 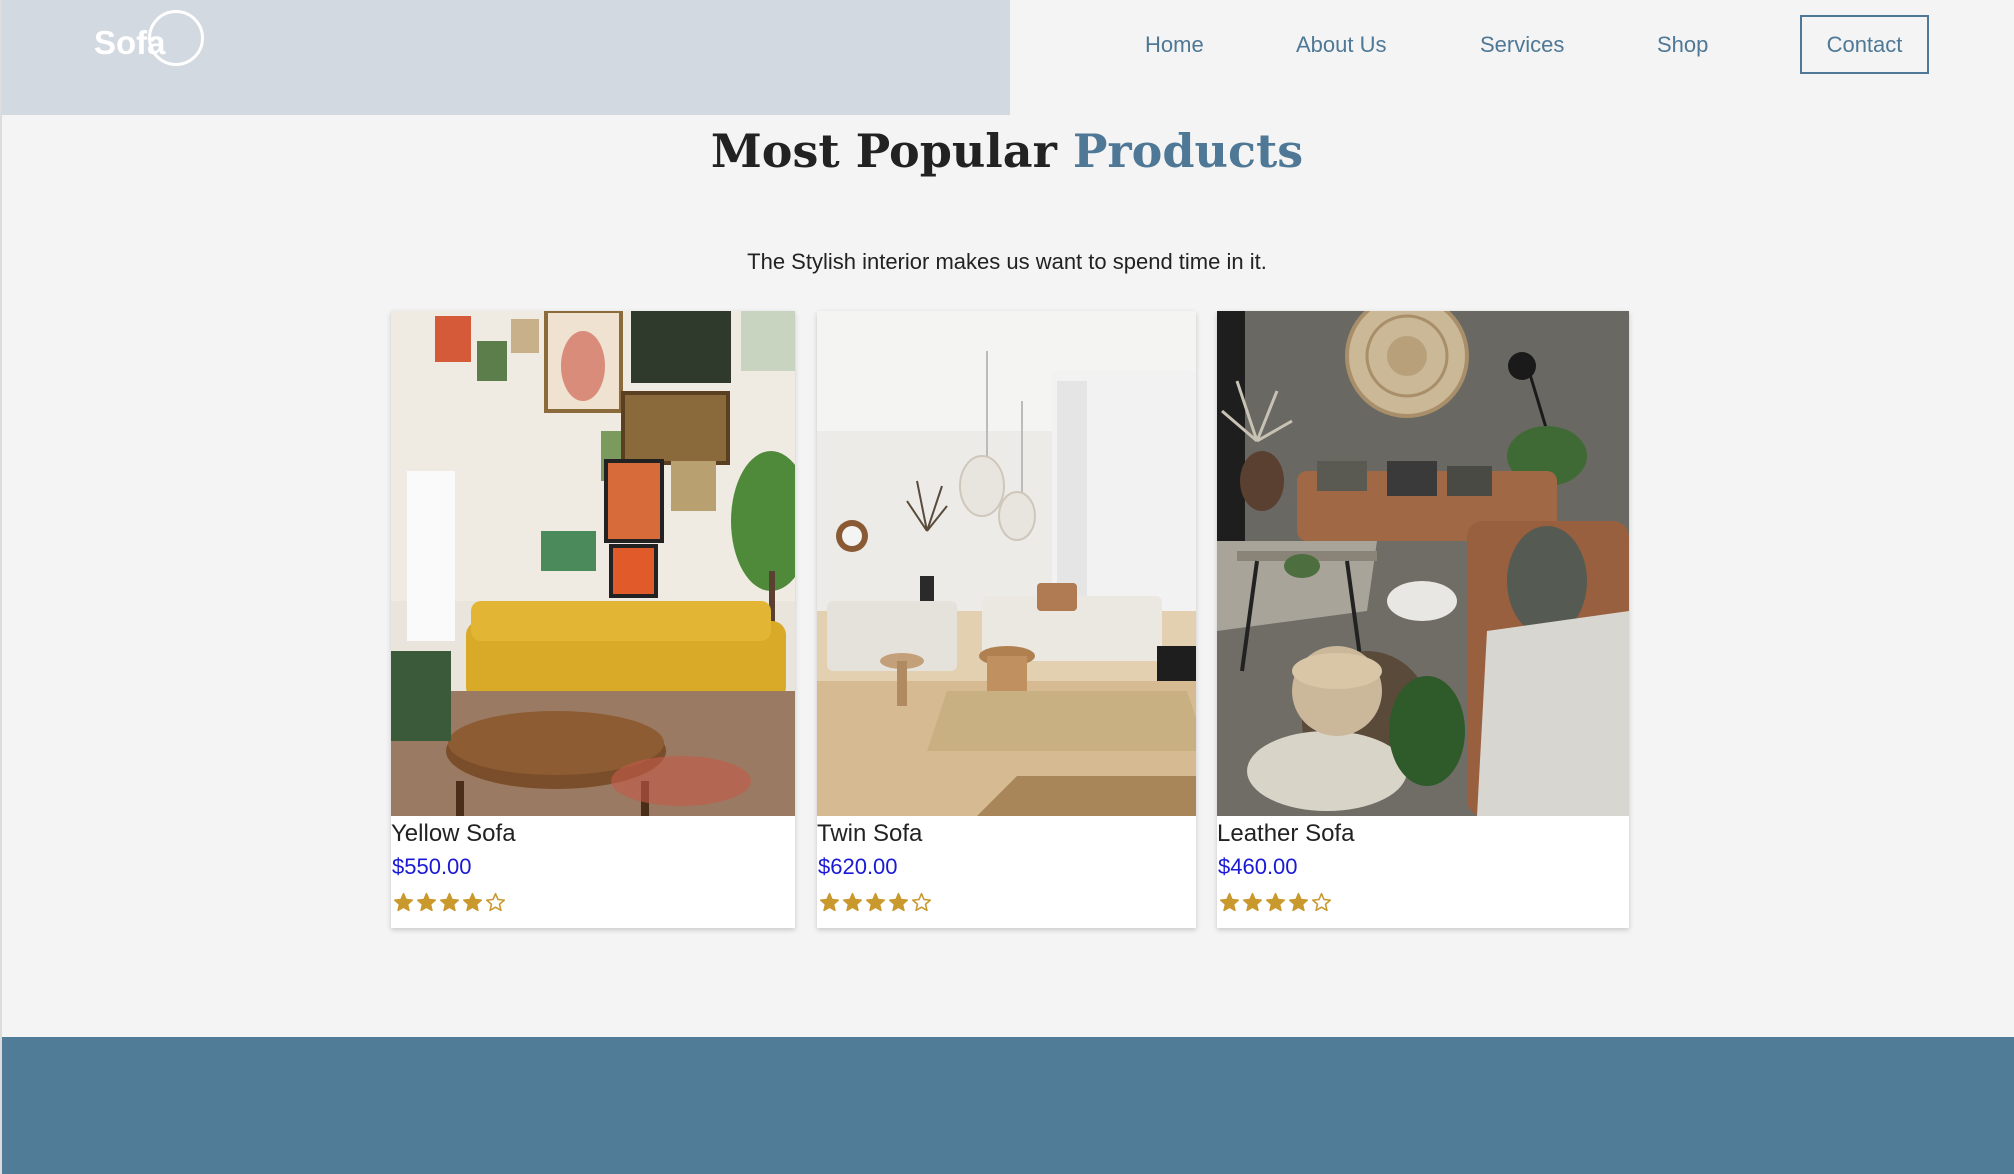 What do you see at coordinates (1258, 866) in the screenshot?
I see `product-price: $460.00` at bounding box center [1258, 866].